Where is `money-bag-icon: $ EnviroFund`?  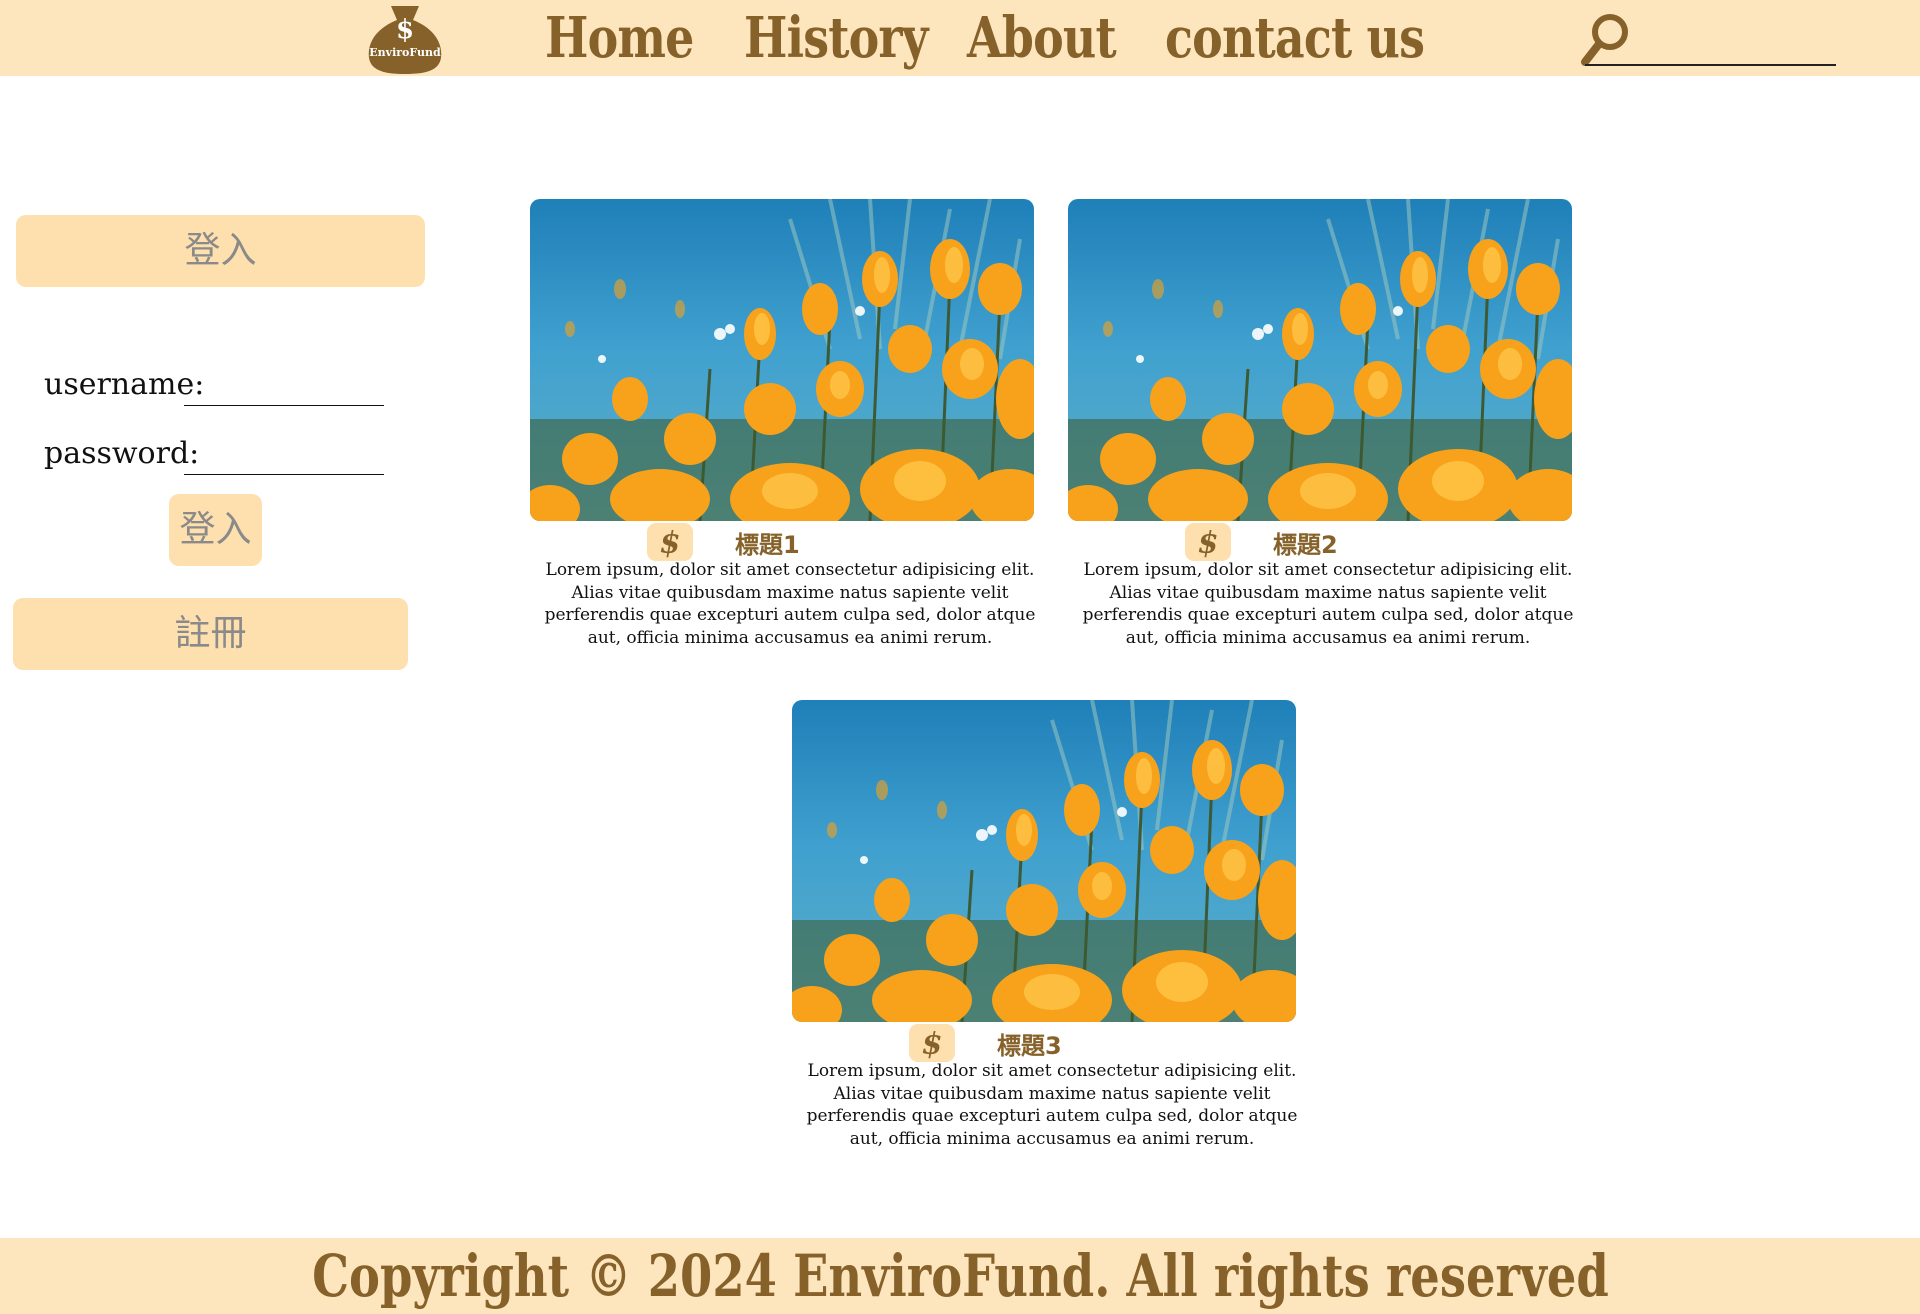
money-bag-icon: $ EnviroFund is located at coordinates (405, 40).